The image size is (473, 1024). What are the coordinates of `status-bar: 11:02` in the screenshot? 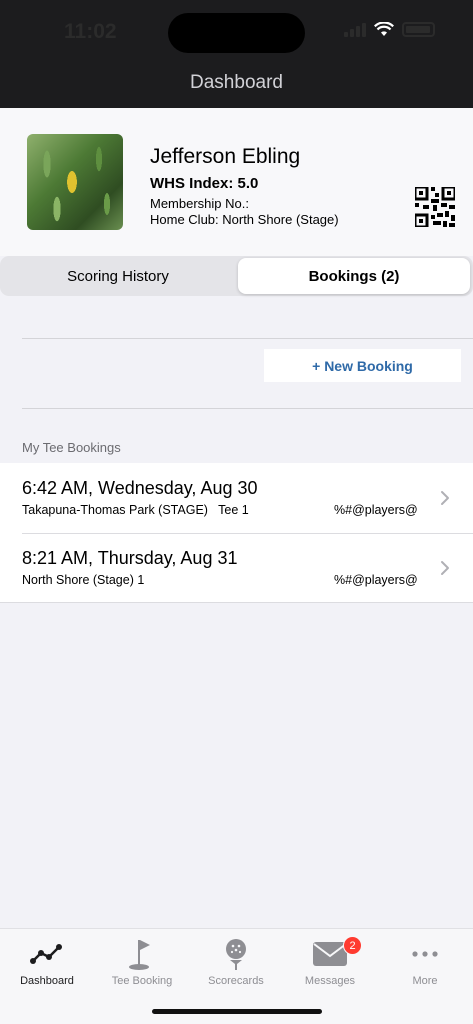 It's located at (236, 31).